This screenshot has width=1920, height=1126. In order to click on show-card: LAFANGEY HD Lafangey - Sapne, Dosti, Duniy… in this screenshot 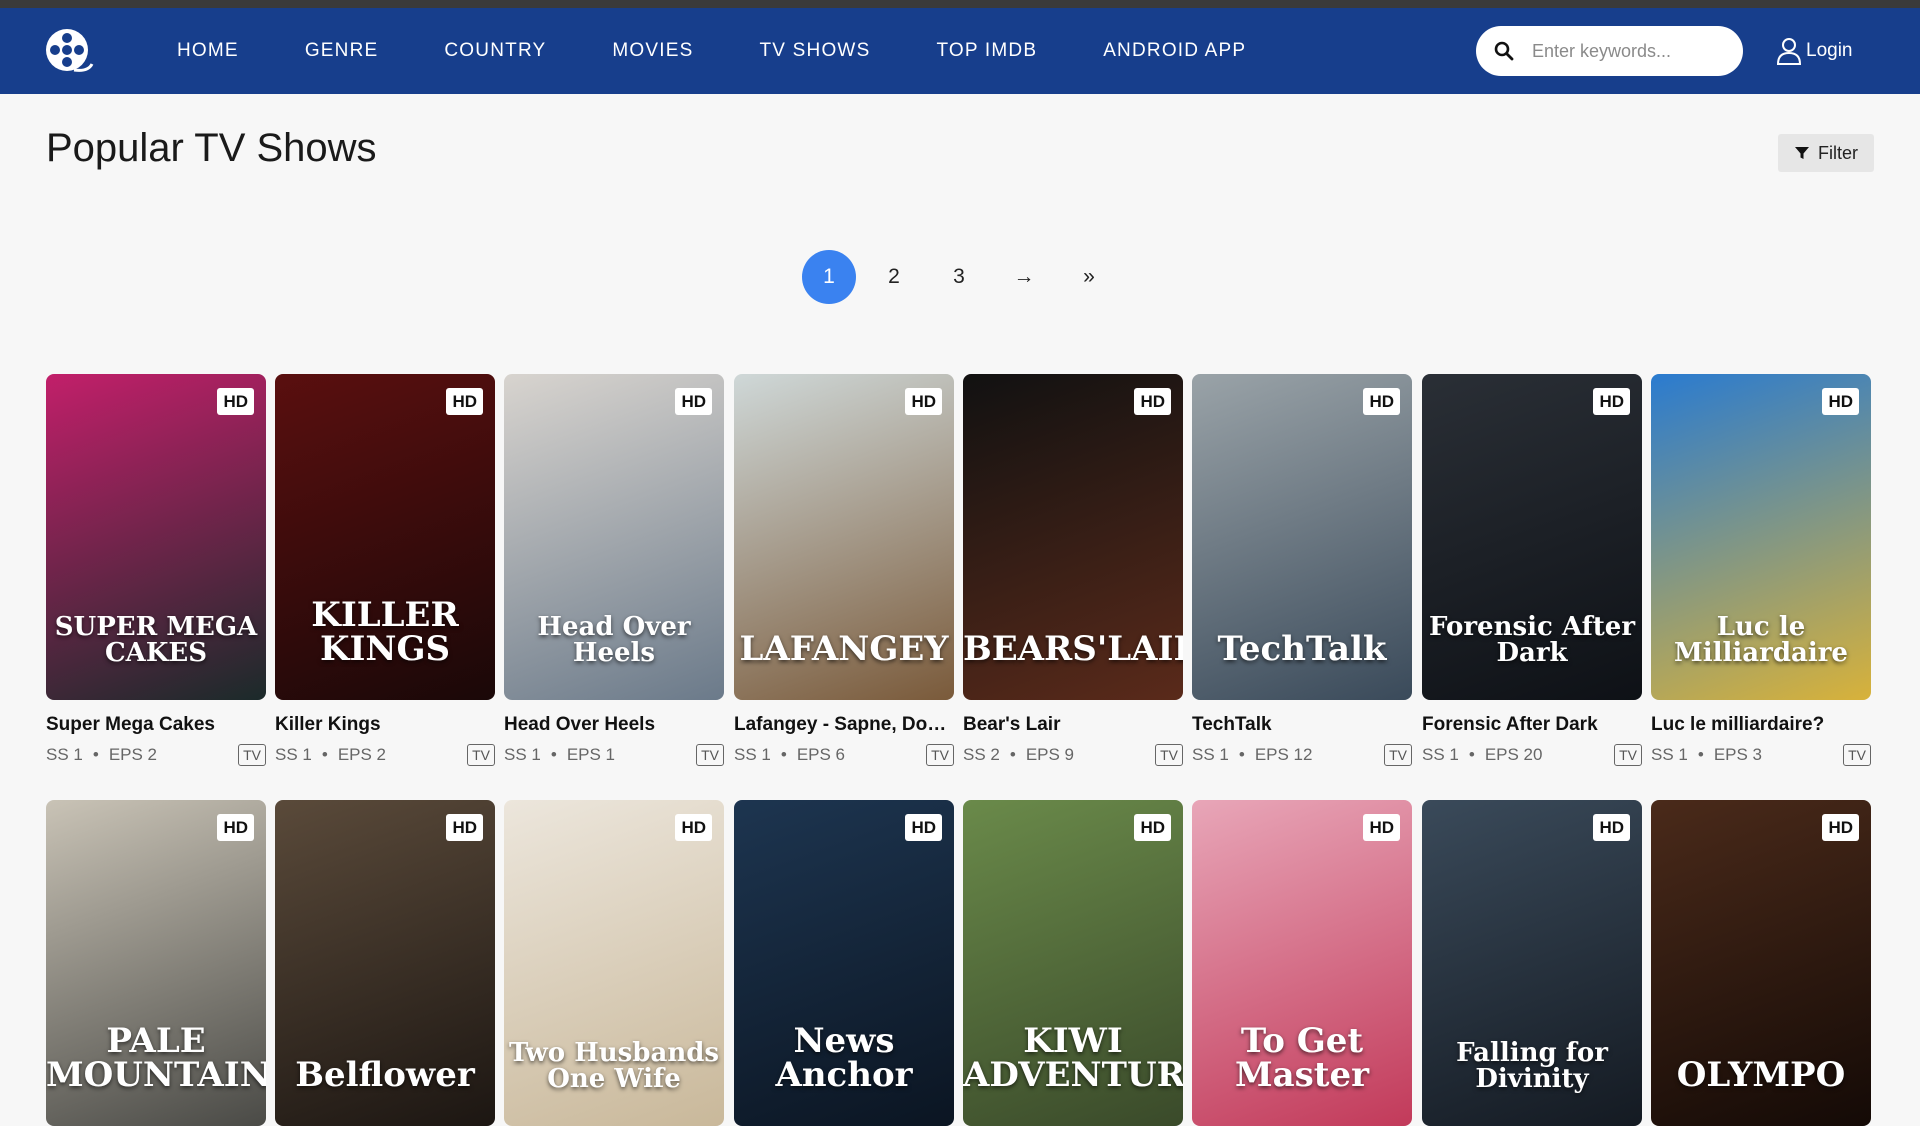, I will do `click(844, 570)`.